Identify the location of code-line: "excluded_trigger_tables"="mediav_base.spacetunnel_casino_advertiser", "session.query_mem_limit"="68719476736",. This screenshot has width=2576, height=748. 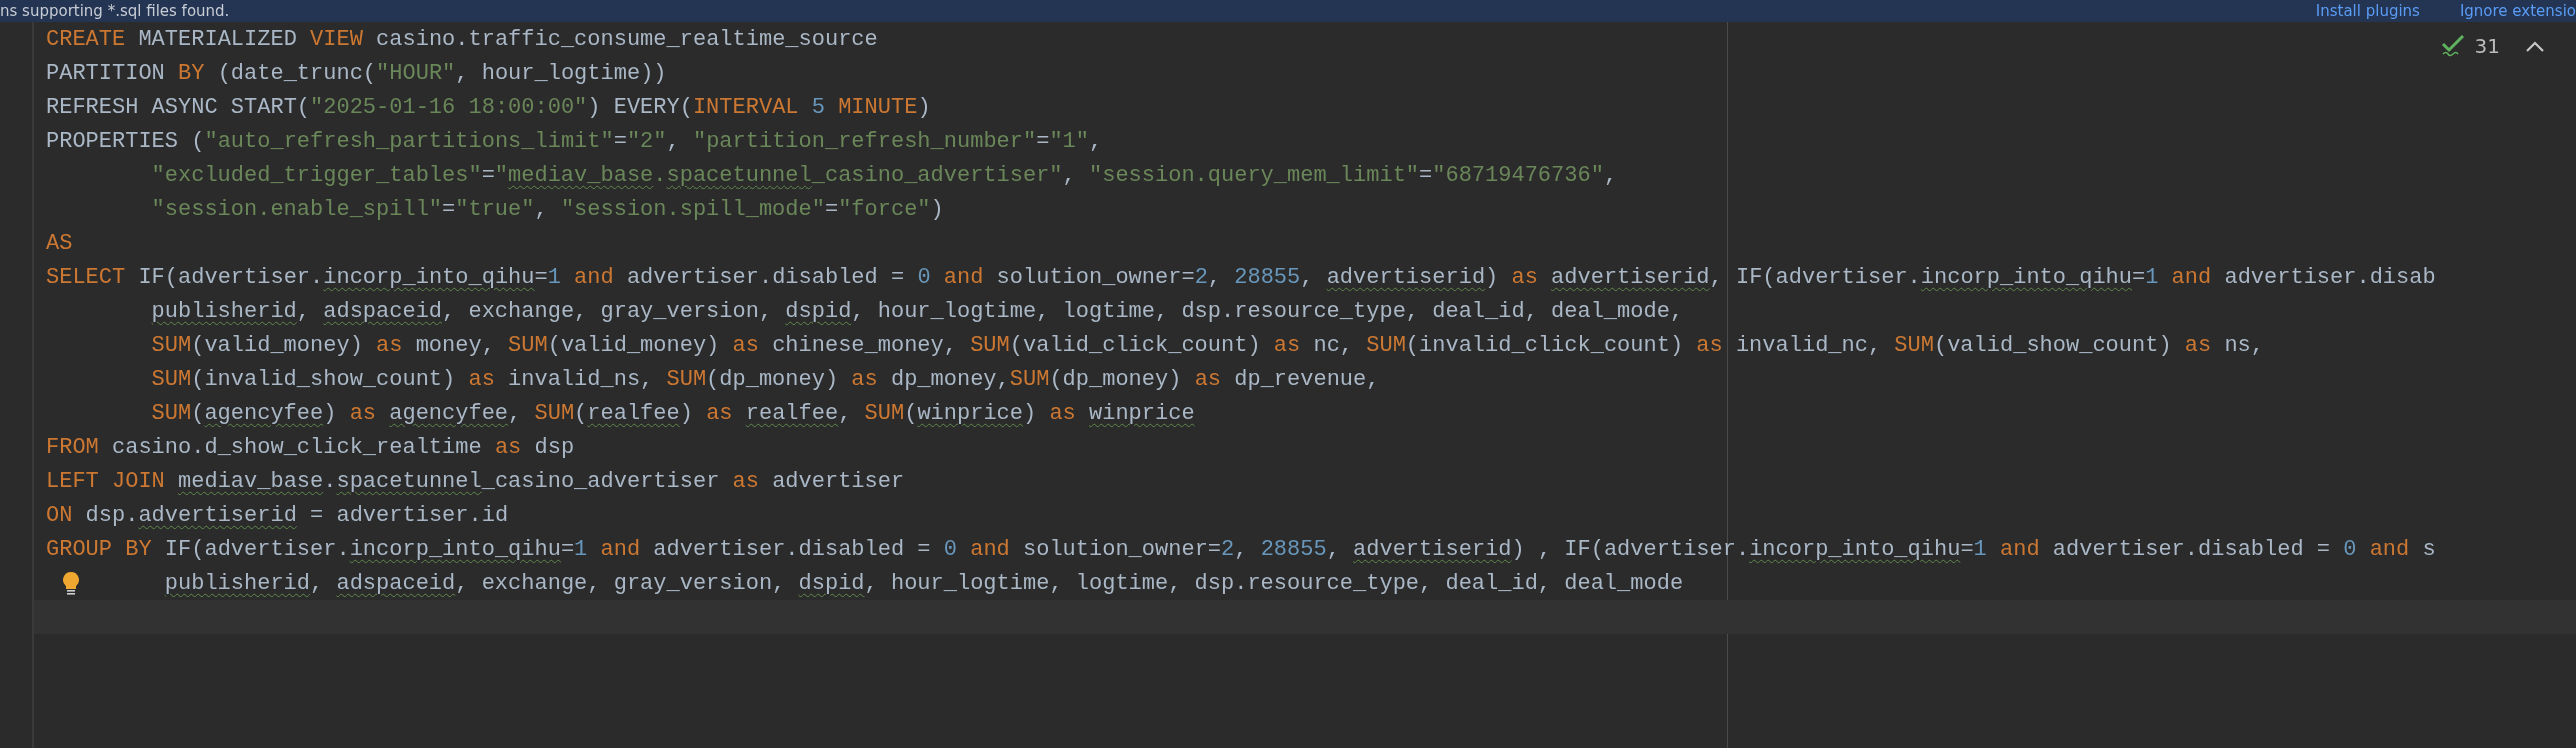
(884, 175).